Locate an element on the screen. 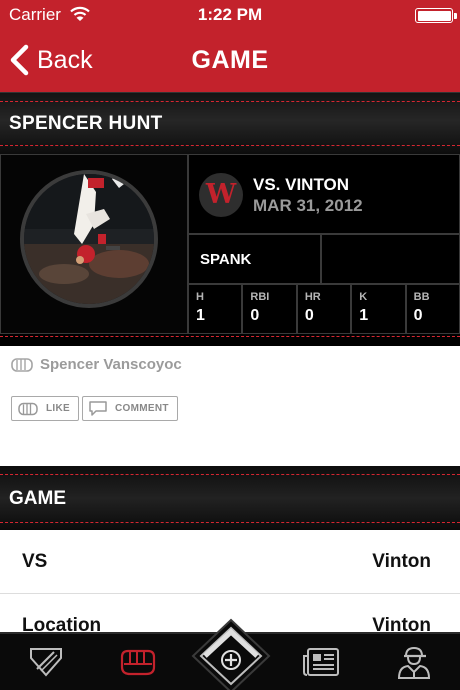 This screenshot has width=460, height=690. tab-profile is located at coordinates (414, 662).